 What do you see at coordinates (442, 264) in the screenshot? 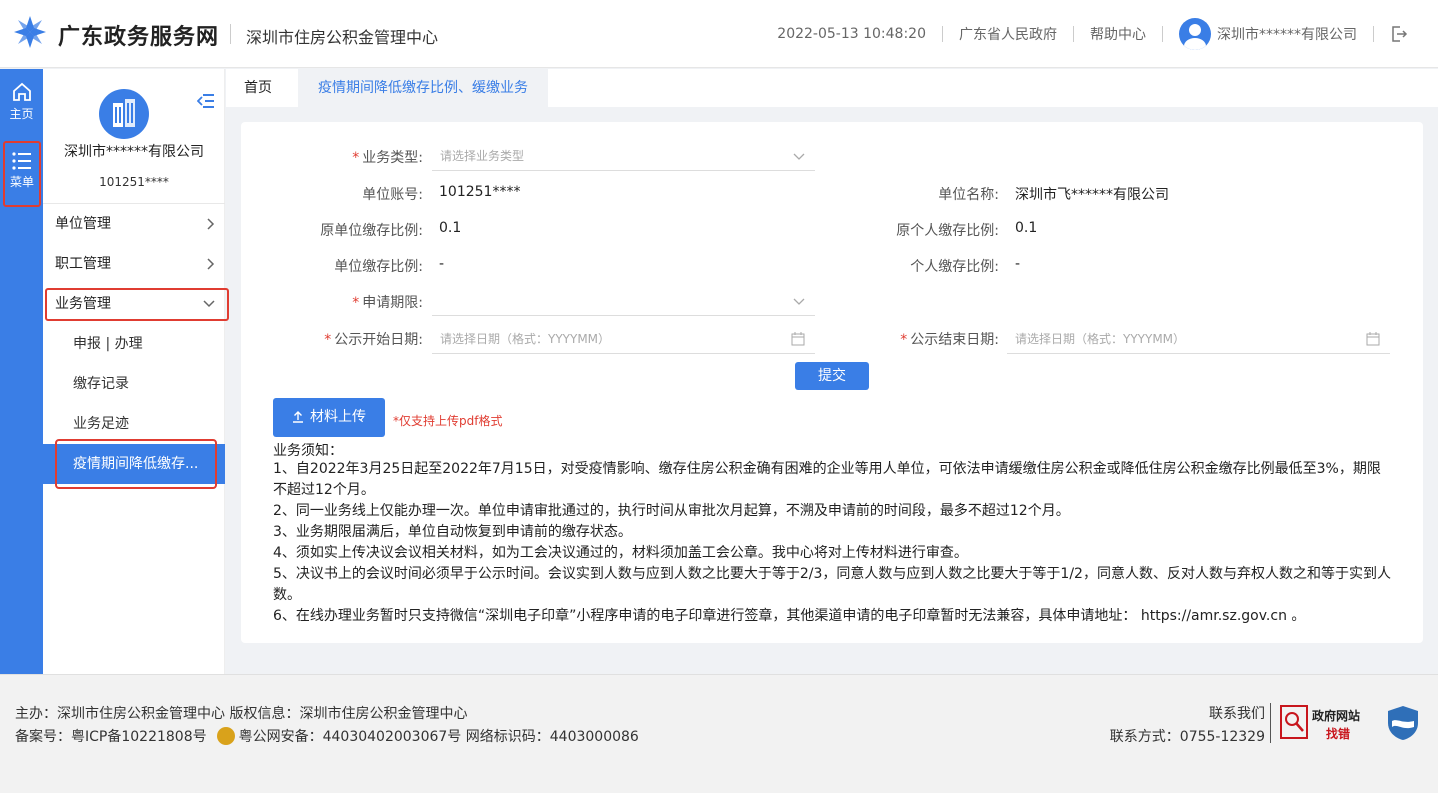
I see `unit-ratio-value: -` at bounding box center [442, 264].